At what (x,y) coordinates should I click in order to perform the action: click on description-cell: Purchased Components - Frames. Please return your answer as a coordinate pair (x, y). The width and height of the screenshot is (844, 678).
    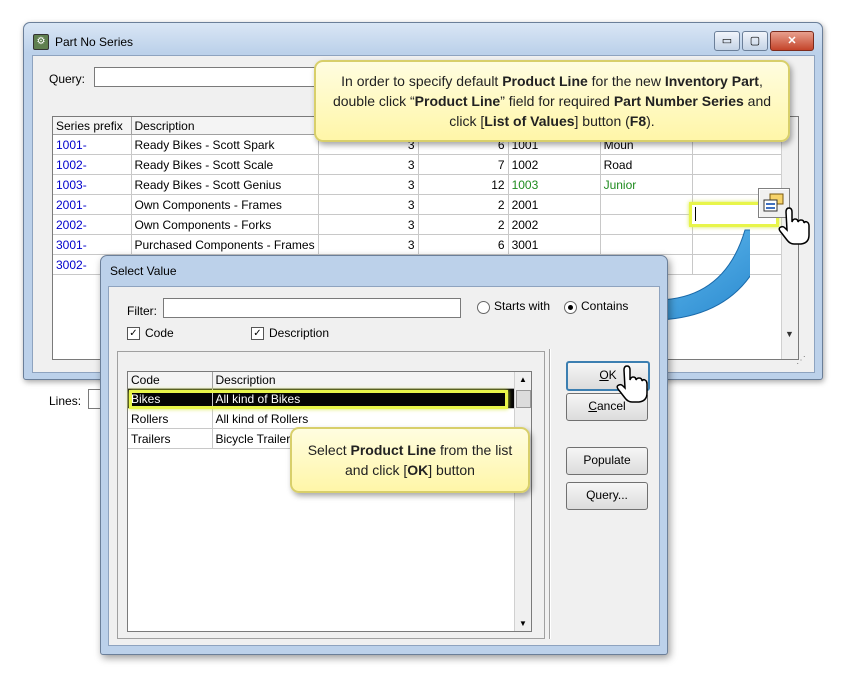
    Looking at the image, I should click on (225, 244).